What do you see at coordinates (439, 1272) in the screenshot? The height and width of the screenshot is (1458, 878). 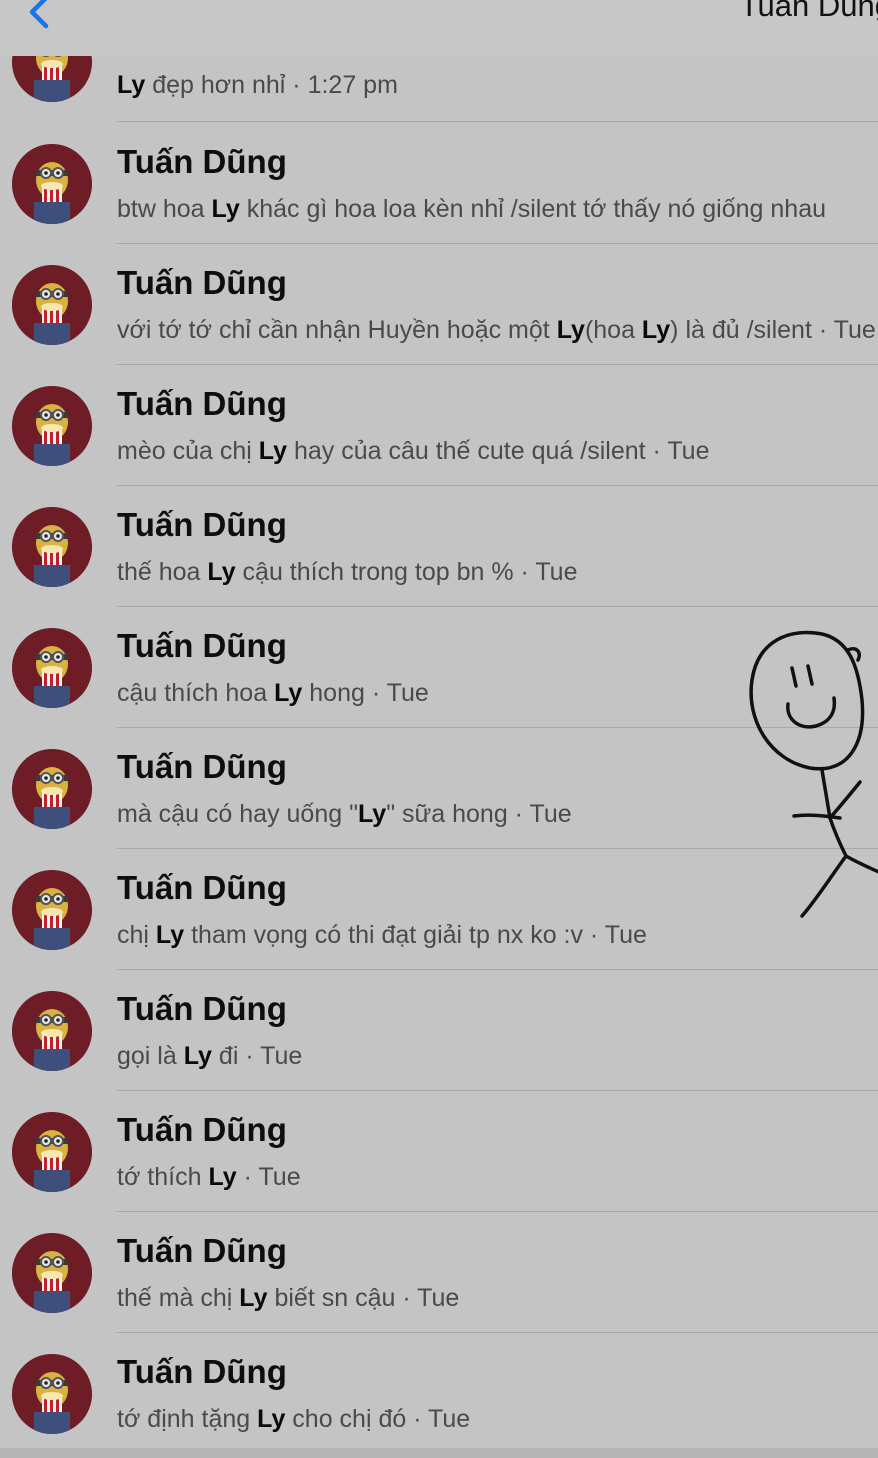 I see `result-row: Tuấn Dũng thế mà chị Ly biết sn cậu · Tue` at bounding box center [439, 1272].